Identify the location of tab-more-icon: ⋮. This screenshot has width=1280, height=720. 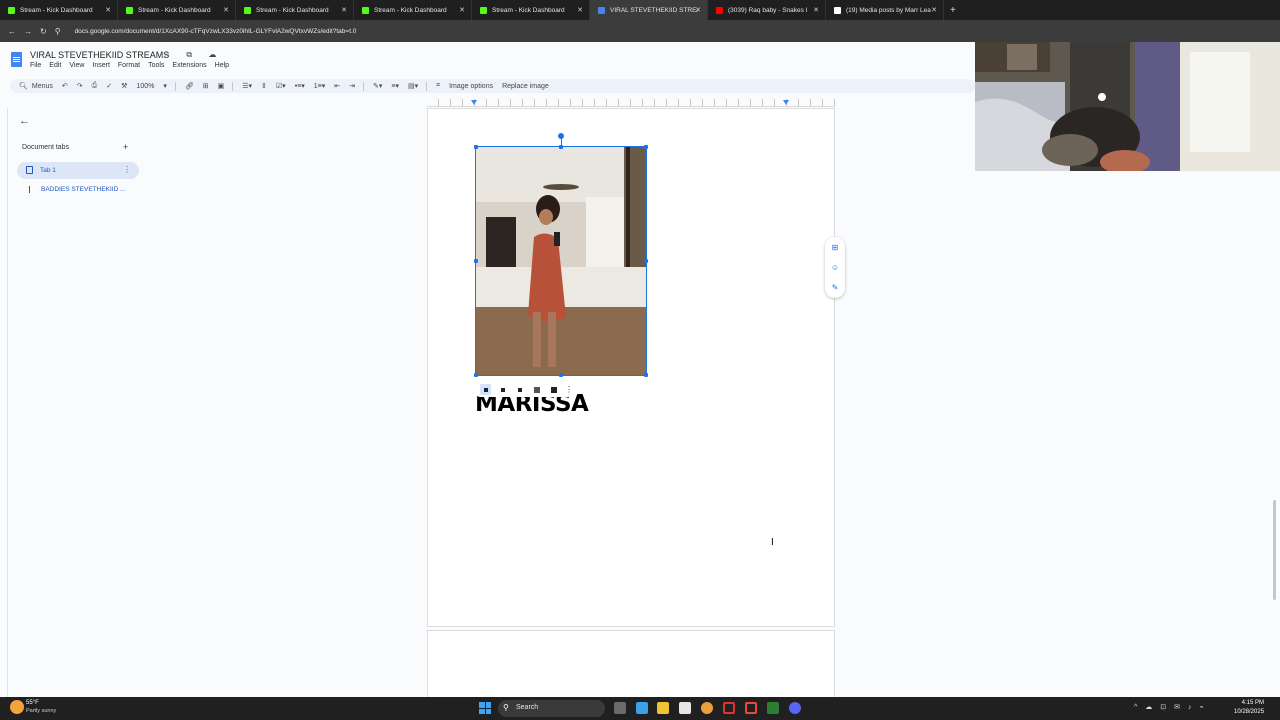
(127, 169).